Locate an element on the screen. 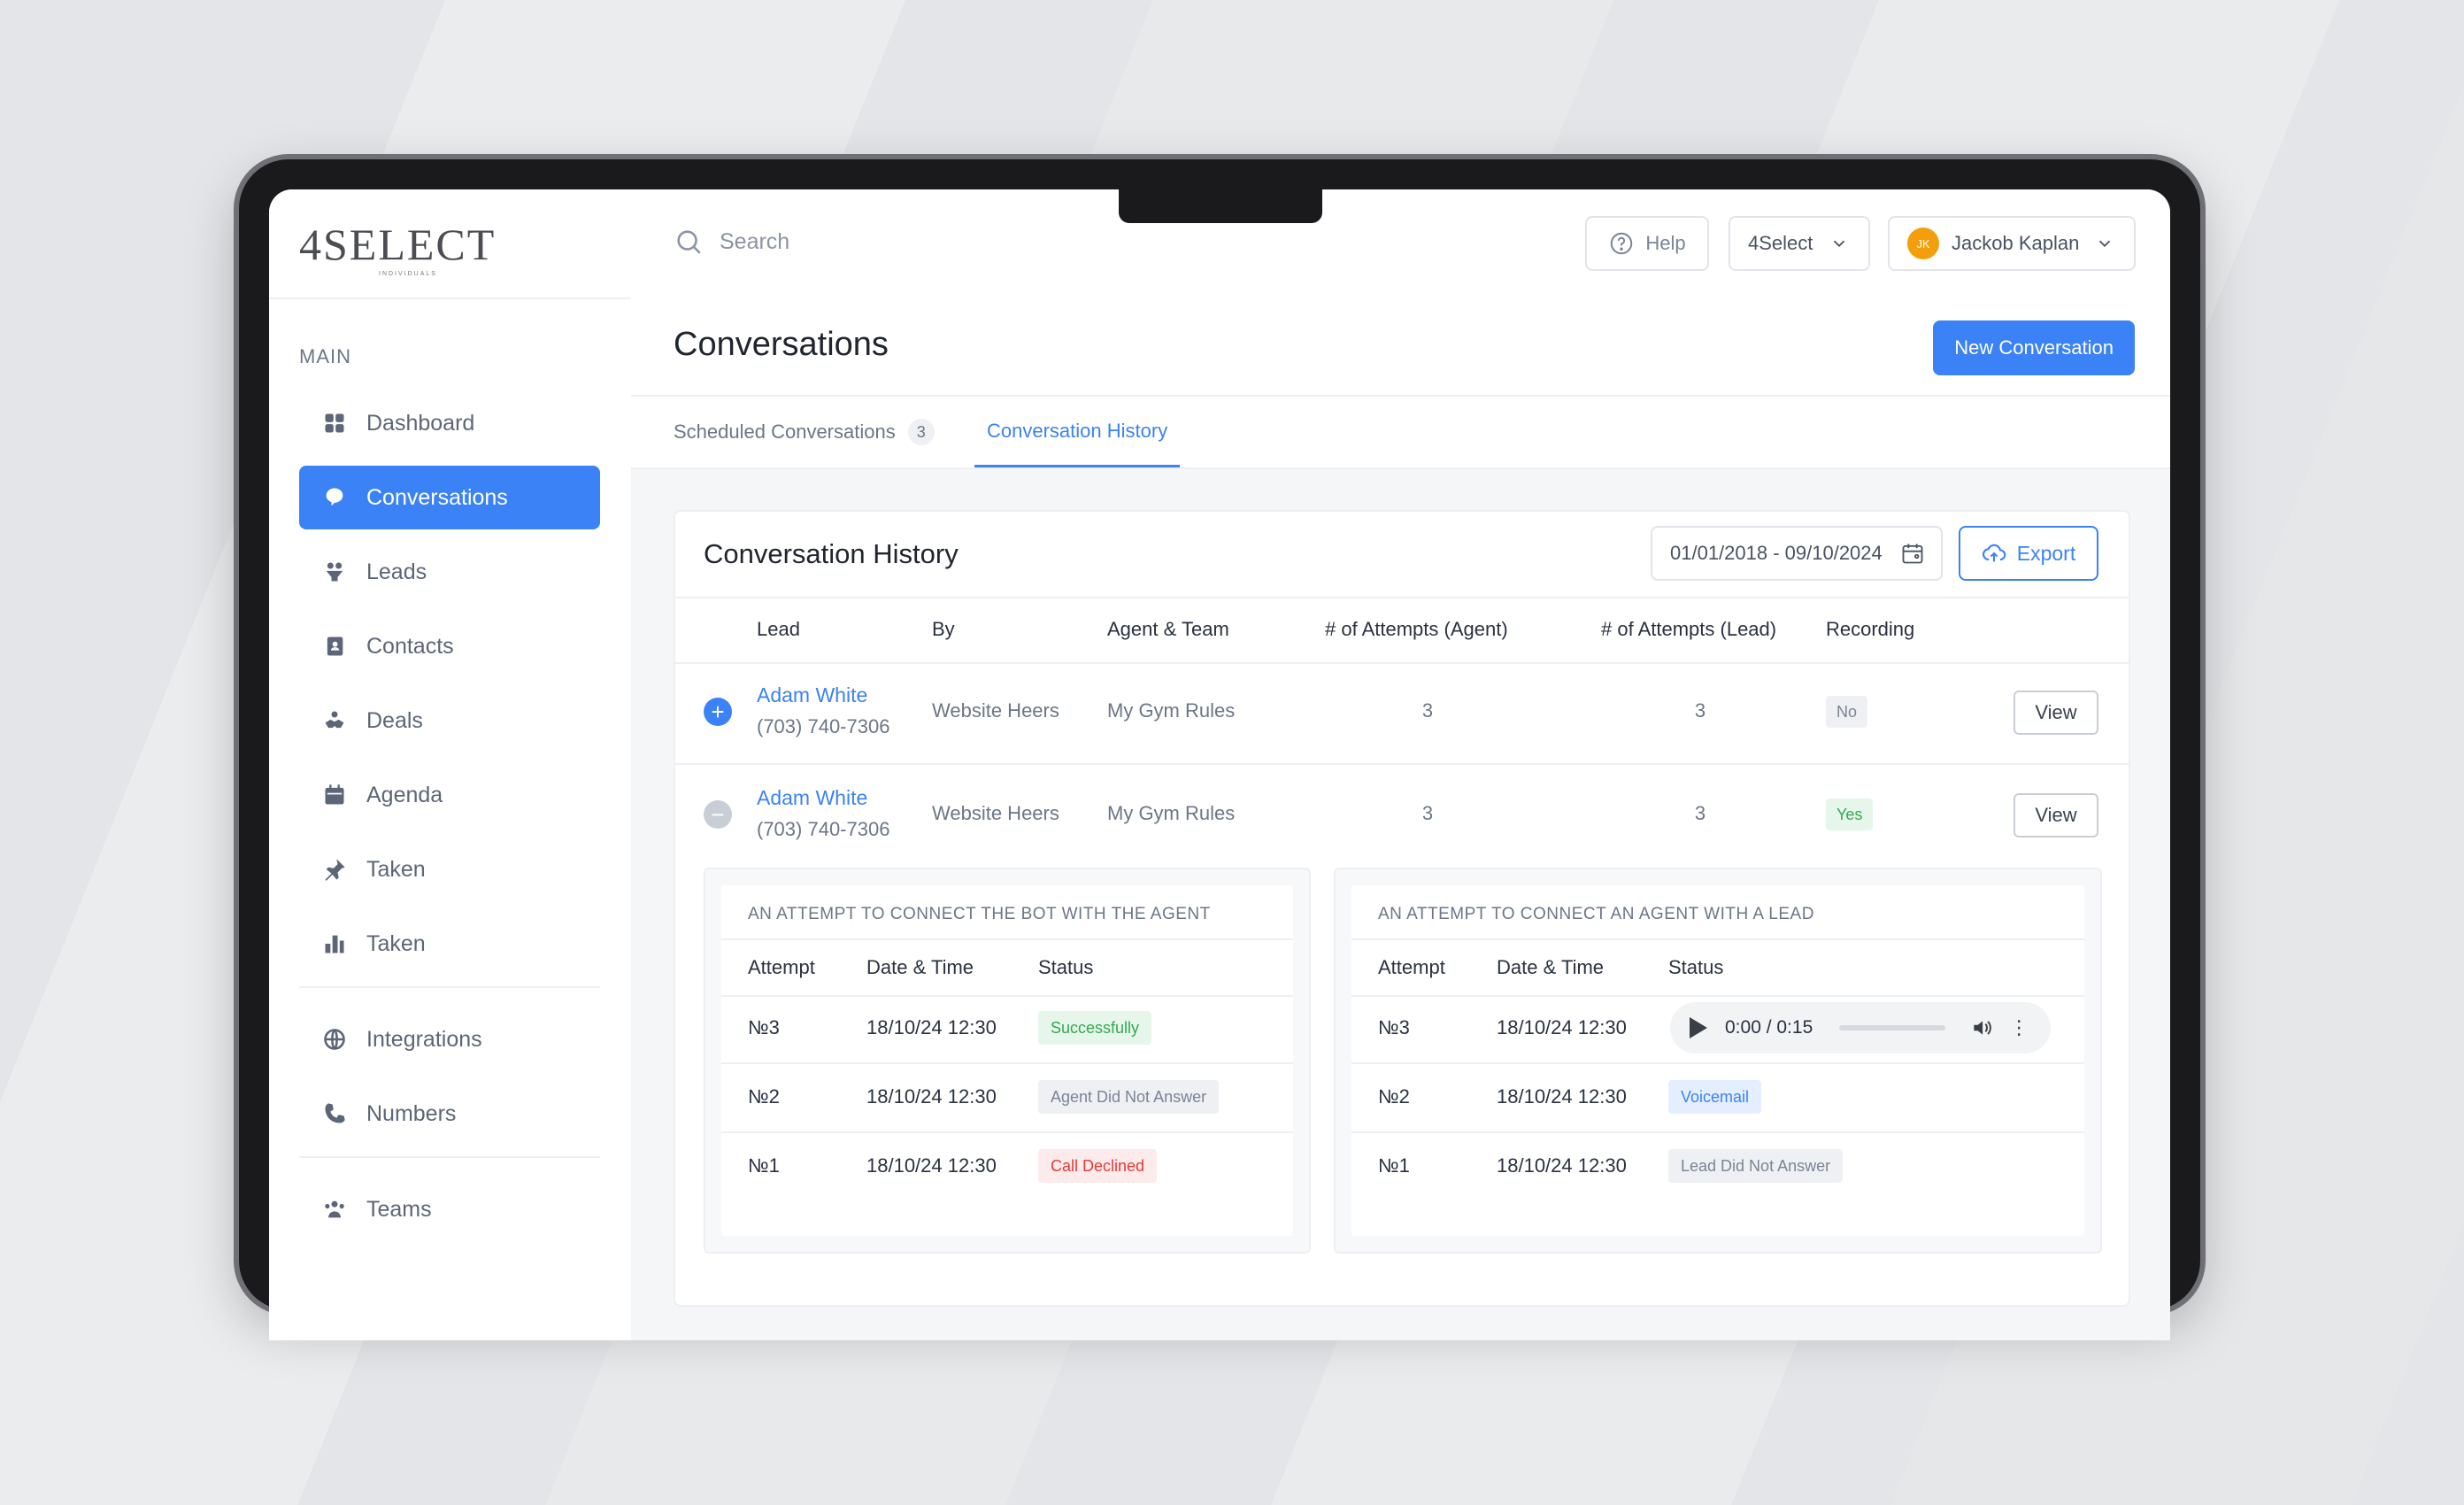 The height and width of the screenshot is (1505, 2464). sidebar-item-label: Contacts is located at coordinates (410, 646).